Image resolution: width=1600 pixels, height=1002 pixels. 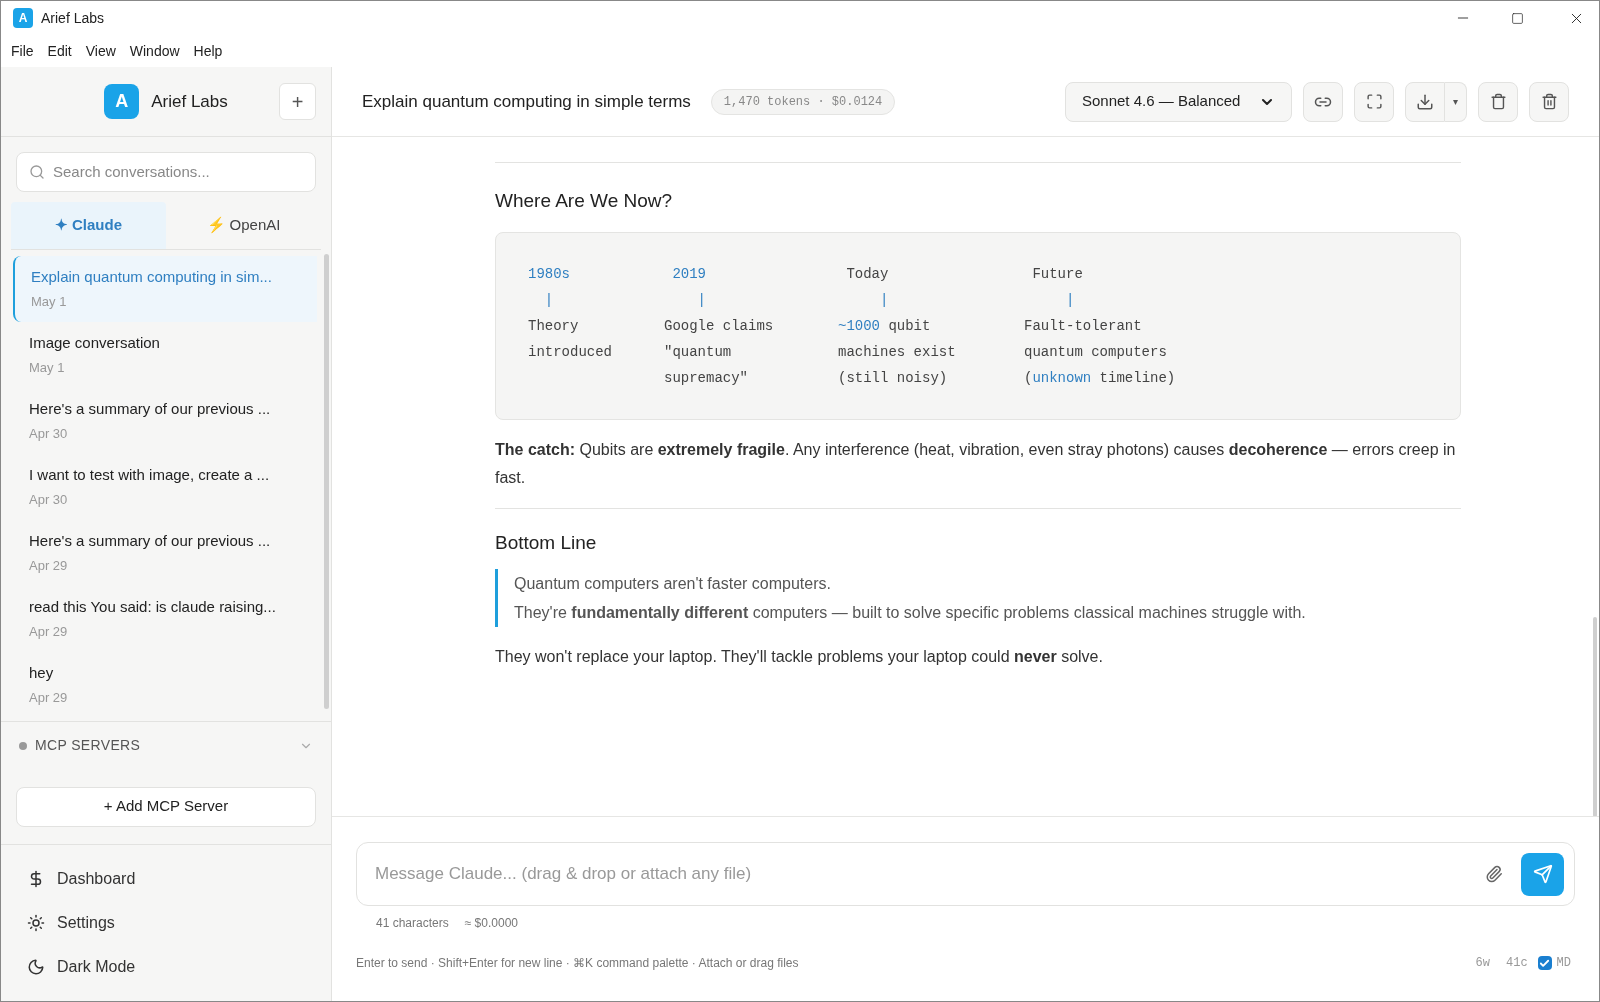 I want to click on menu-item: View, so click(x=100, y=51).